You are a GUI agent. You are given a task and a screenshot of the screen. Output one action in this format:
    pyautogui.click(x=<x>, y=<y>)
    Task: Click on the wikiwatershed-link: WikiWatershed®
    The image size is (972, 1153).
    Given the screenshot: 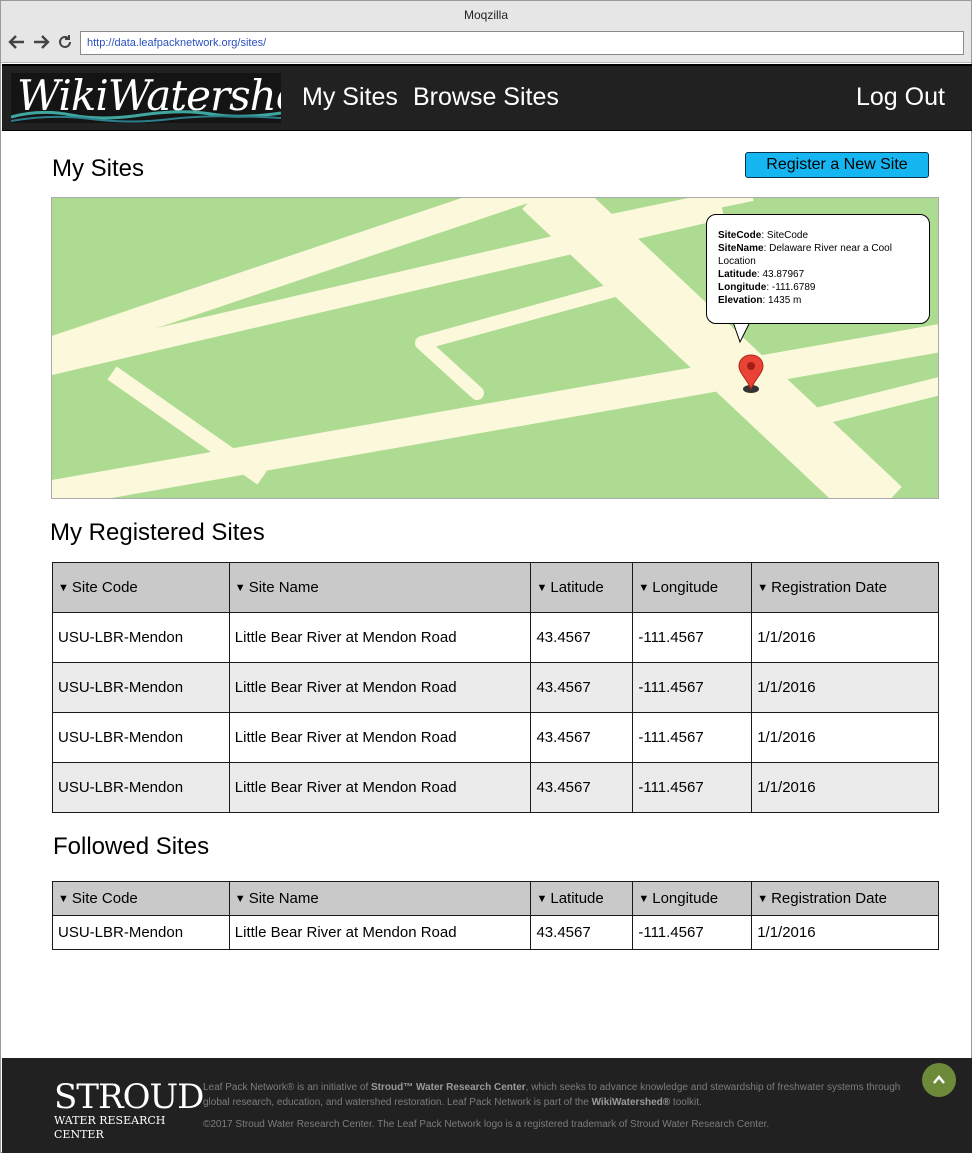 What is the action you would take?
    pyautogui.click(x=631, y=1102)
    